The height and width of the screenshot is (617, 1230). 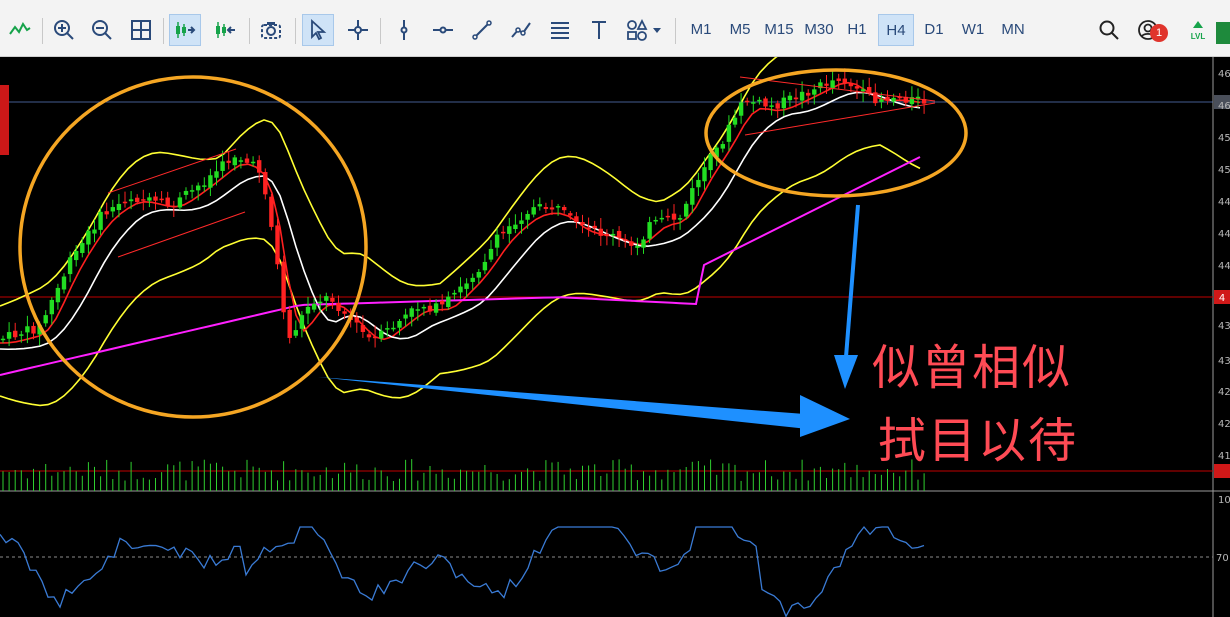 I want to click on chart-shift-icon, so click(x=225, y=30).